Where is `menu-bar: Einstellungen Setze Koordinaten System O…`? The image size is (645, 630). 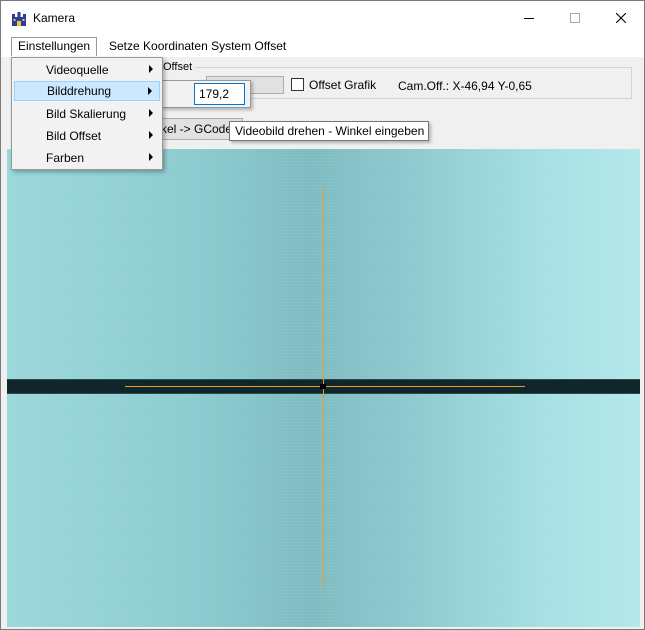
menu-bar: Einstellungen Setze Koordinaten System O… is located at coordinates (322, 46).